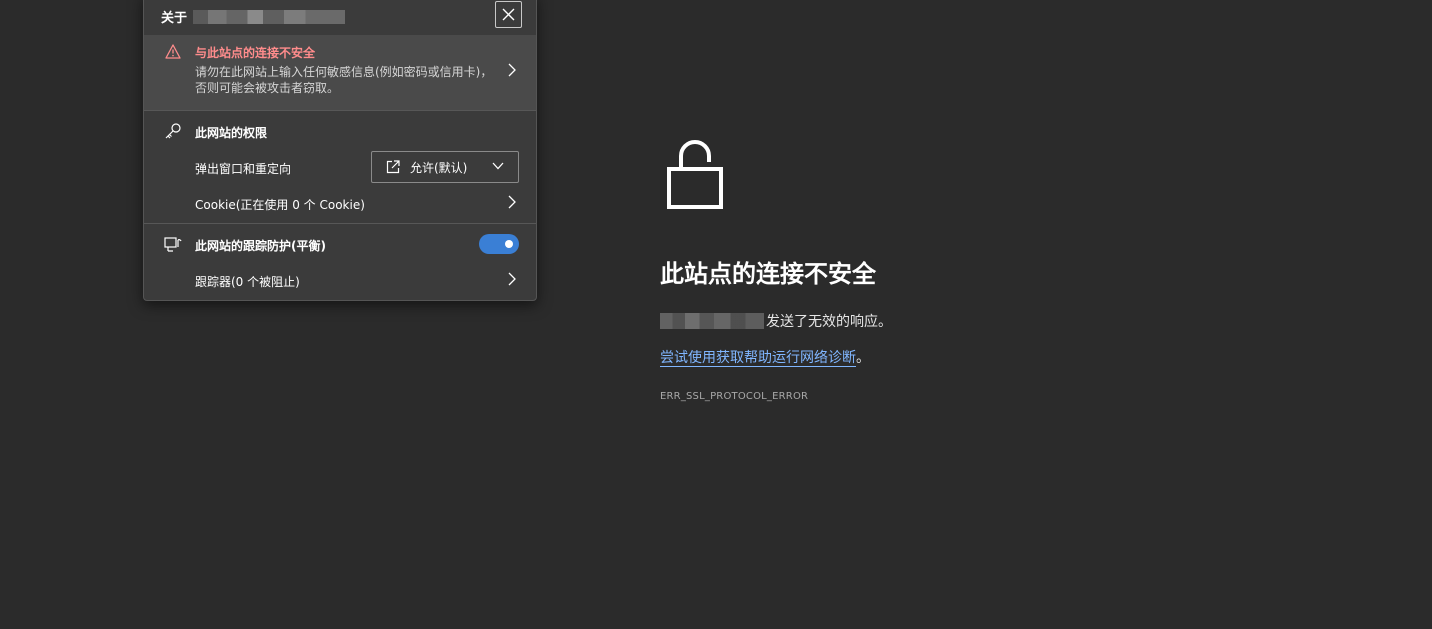  What do you see at coordinates (173, 244) in the screenshot?
I see `tracking-prevention-icon` at bounding box center [173, 244].